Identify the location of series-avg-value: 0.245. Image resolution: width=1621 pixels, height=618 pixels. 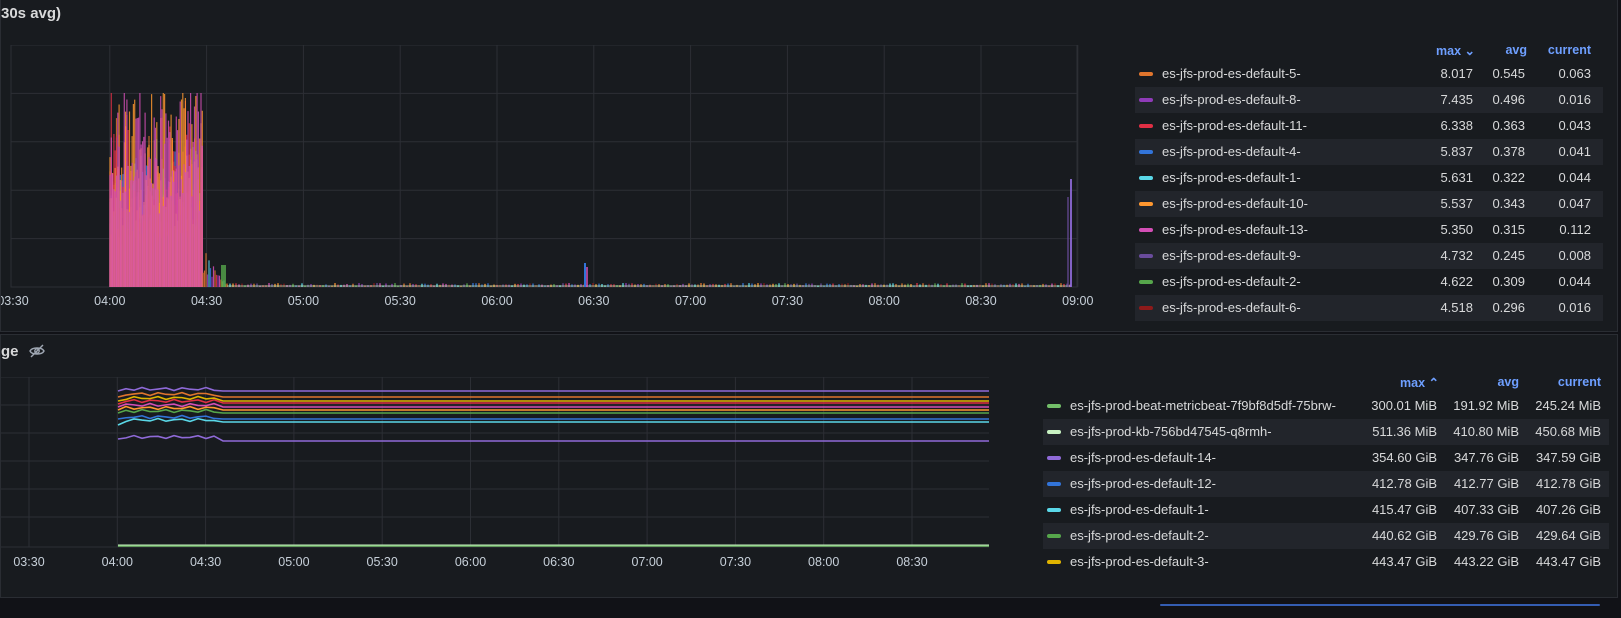
(1508, 255).